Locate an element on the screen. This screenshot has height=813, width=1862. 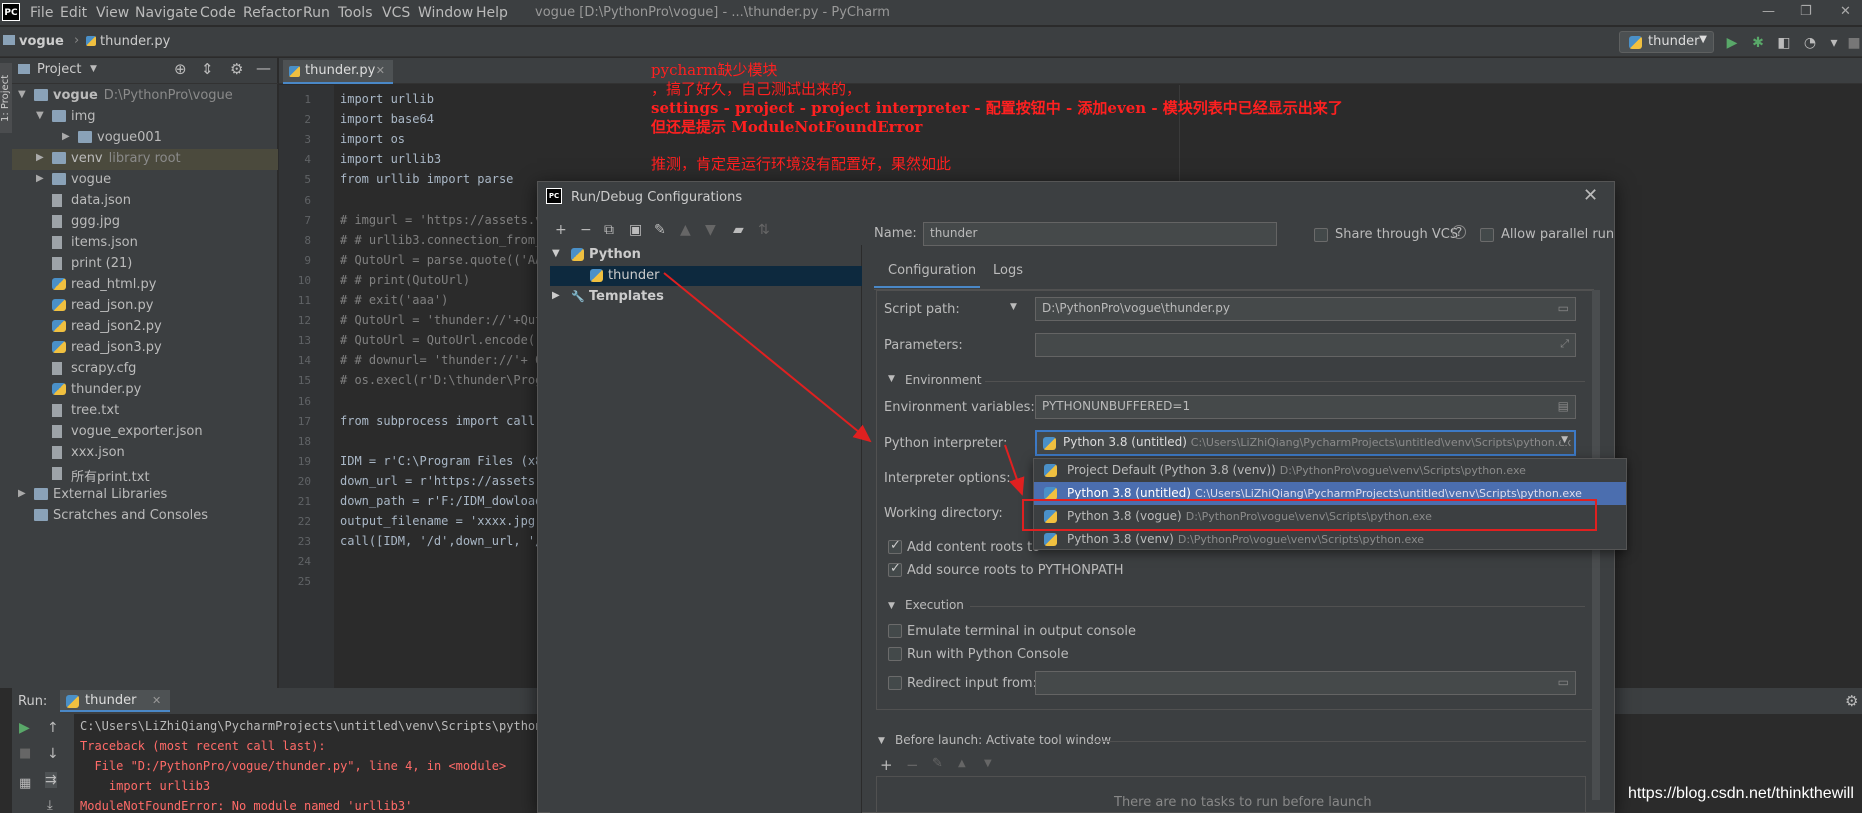
add-task-icon: + is located at coordinates (886, 765).